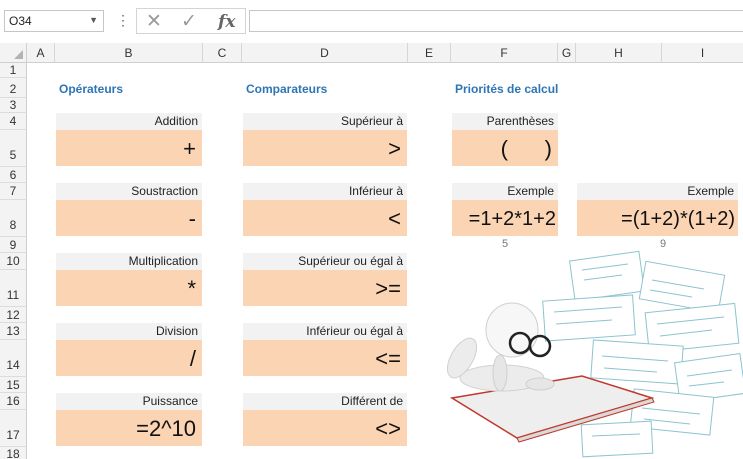  What do you see at coordinates (20, 21) in the screenshot?
I see `name-box-value: O34` at bounding box center [20, 21].